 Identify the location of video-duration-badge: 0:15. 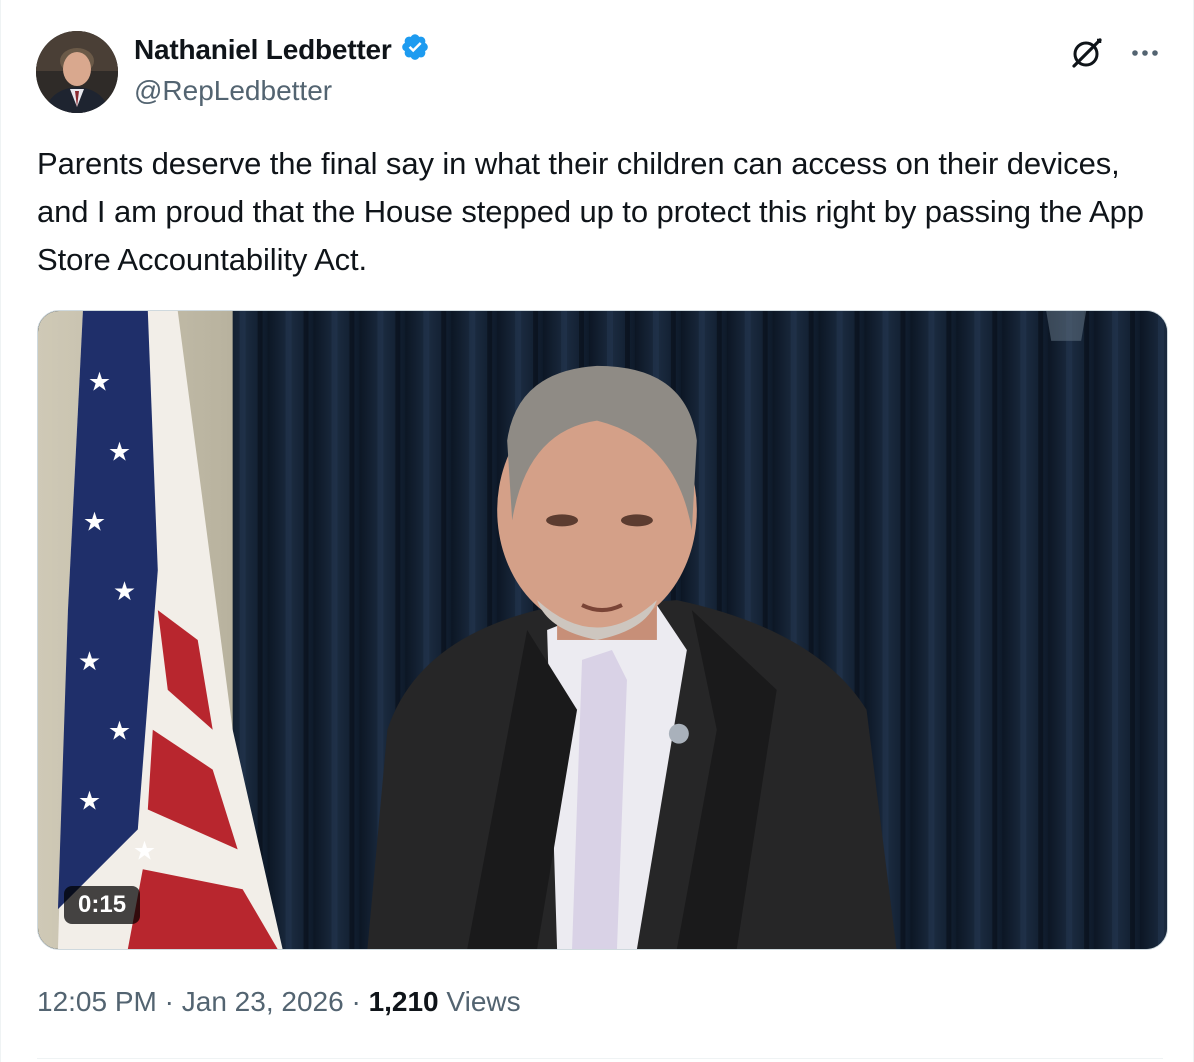
(102, 905).